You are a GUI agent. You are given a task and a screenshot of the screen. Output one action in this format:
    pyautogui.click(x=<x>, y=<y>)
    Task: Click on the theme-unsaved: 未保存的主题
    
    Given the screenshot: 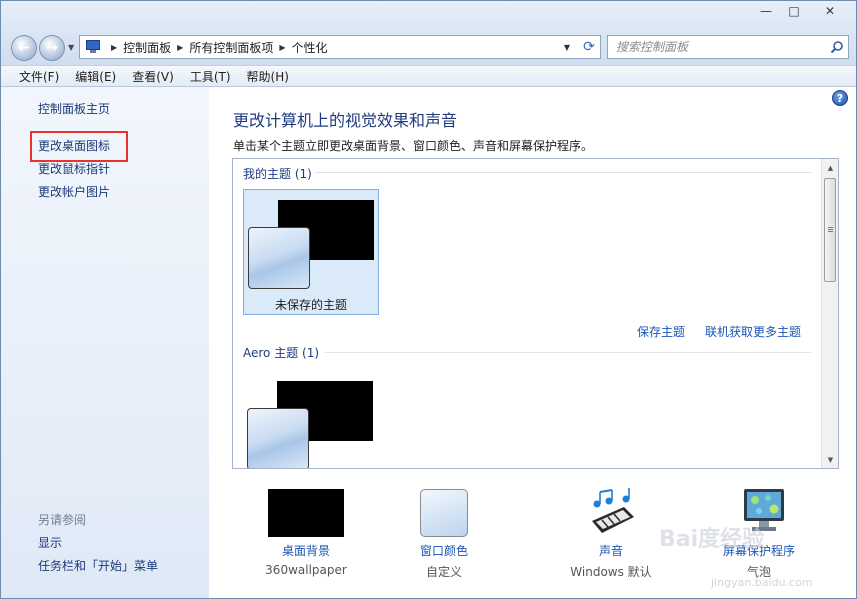 What is the action you would take?
    pyautogui.click(x=311, y=252)
    